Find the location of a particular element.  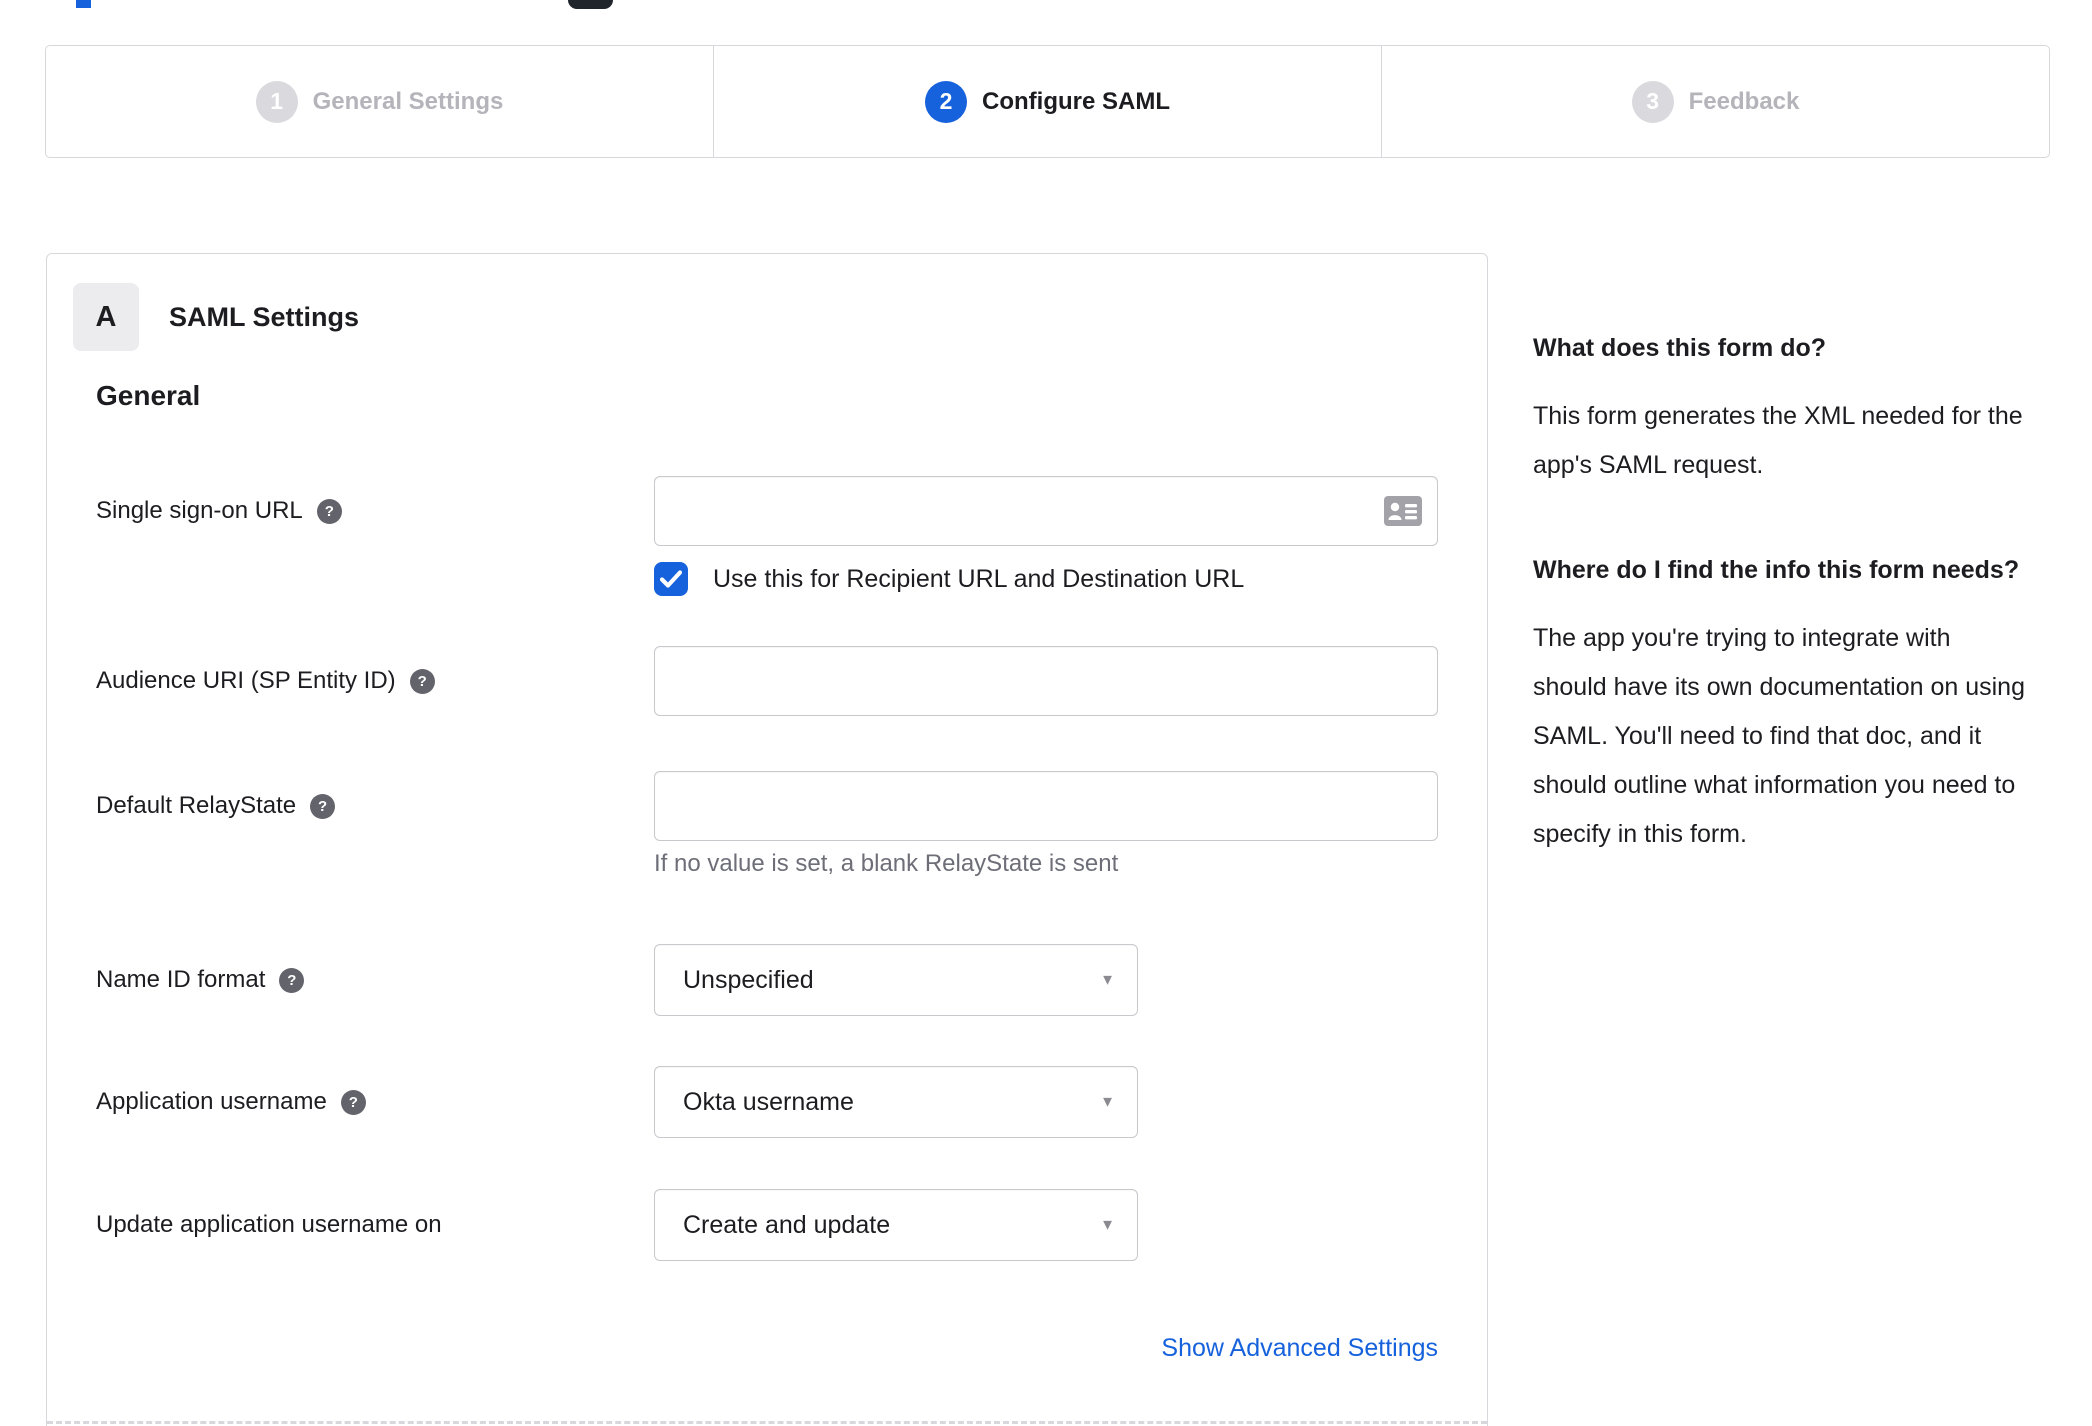

contact-card-icon is located at coordinates (1403, 511).